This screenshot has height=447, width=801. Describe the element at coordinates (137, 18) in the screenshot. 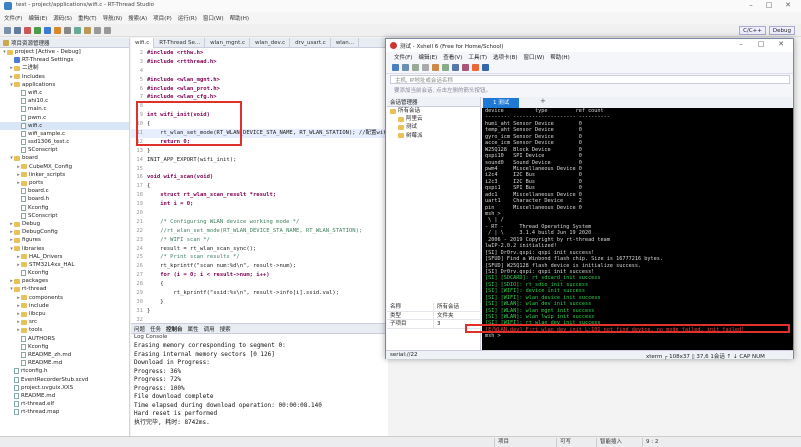

I see `menu-search: 搜索(A)` at that location.